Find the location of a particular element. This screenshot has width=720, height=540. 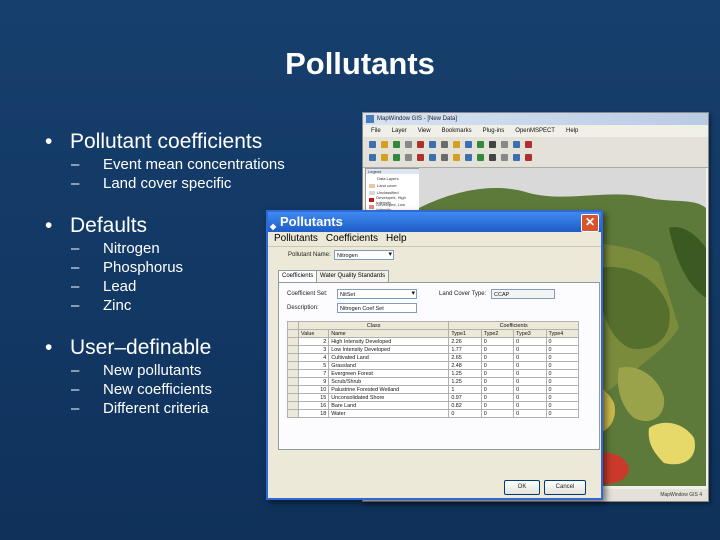

table-row: 7 Evergreen Forest 1.25 0 0 0 is located at coordinates (433, 373).